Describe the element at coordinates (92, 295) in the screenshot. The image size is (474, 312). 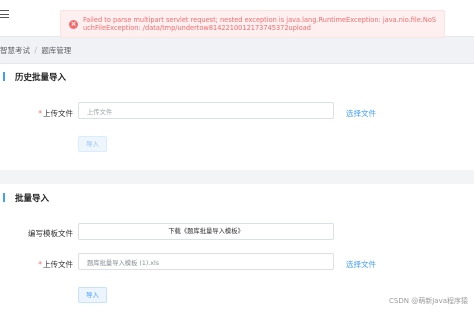
I see `batch-import-button: 导入` at that location.